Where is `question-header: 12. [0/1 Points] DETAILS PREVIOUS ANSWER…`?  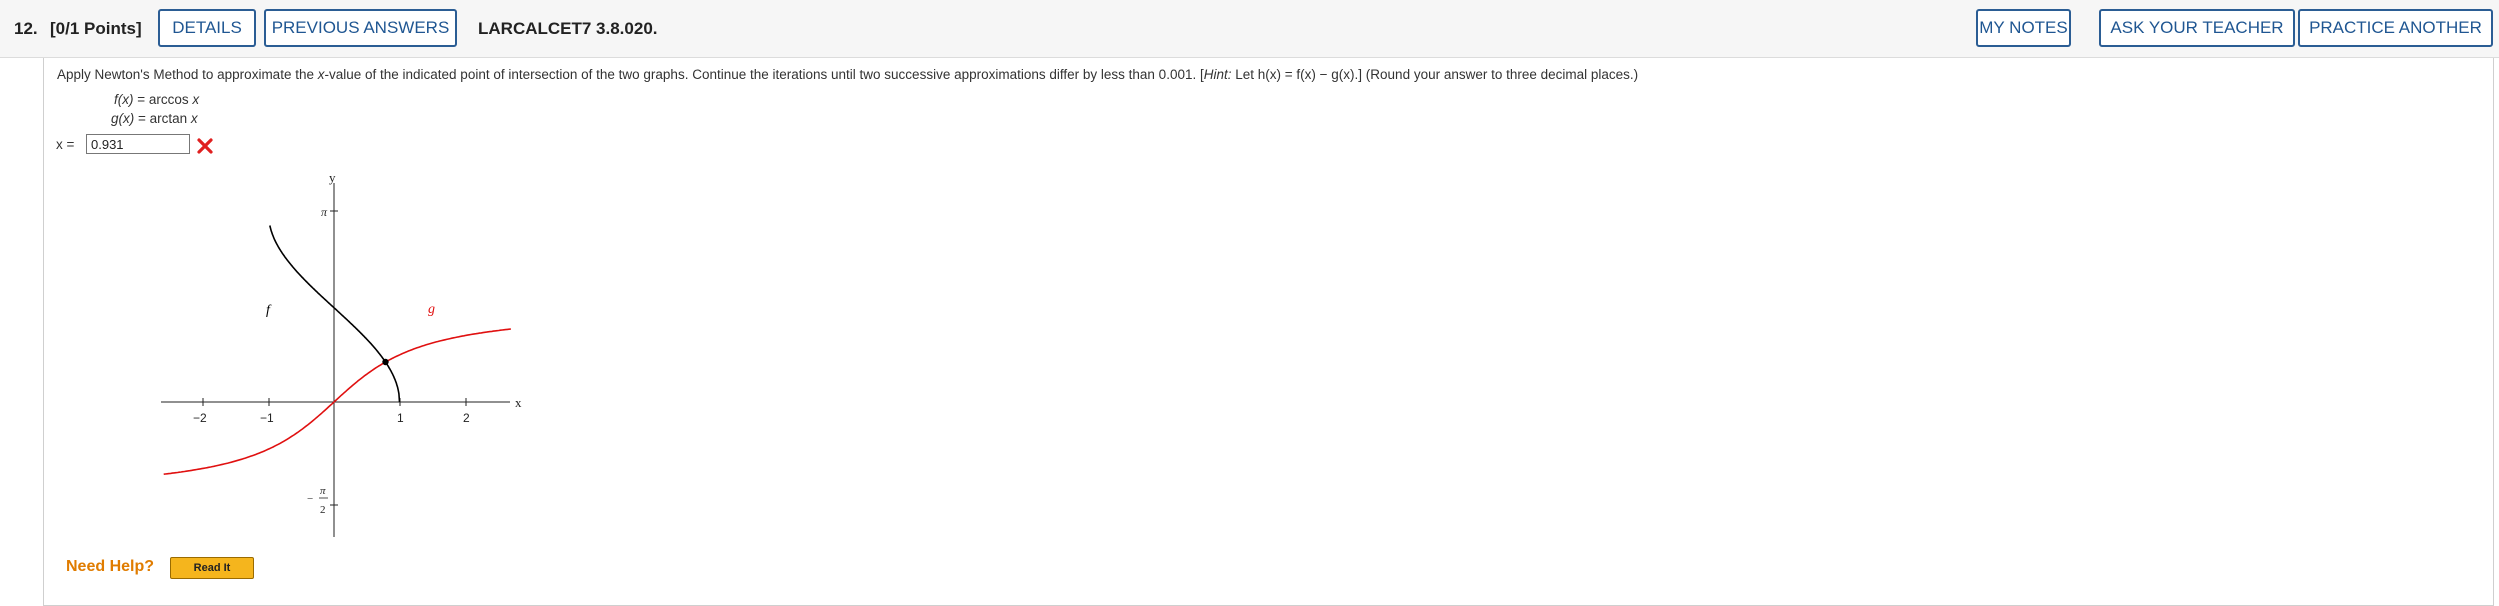 question-header: 12. [0/1 Points] DETAILS PREVIOUS ANSWER… is located at coordinates (1249, 29).